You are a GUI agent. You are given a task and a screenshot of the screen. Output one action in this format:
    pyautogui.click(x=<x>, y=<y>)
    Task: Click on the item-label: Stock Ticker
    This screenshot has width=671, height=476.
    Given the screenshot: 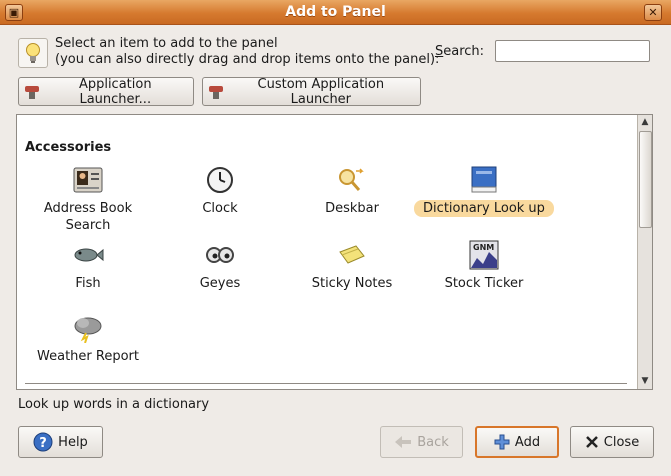 What is the action you would take?
    pyautogui.click(x=484, y=283)
    